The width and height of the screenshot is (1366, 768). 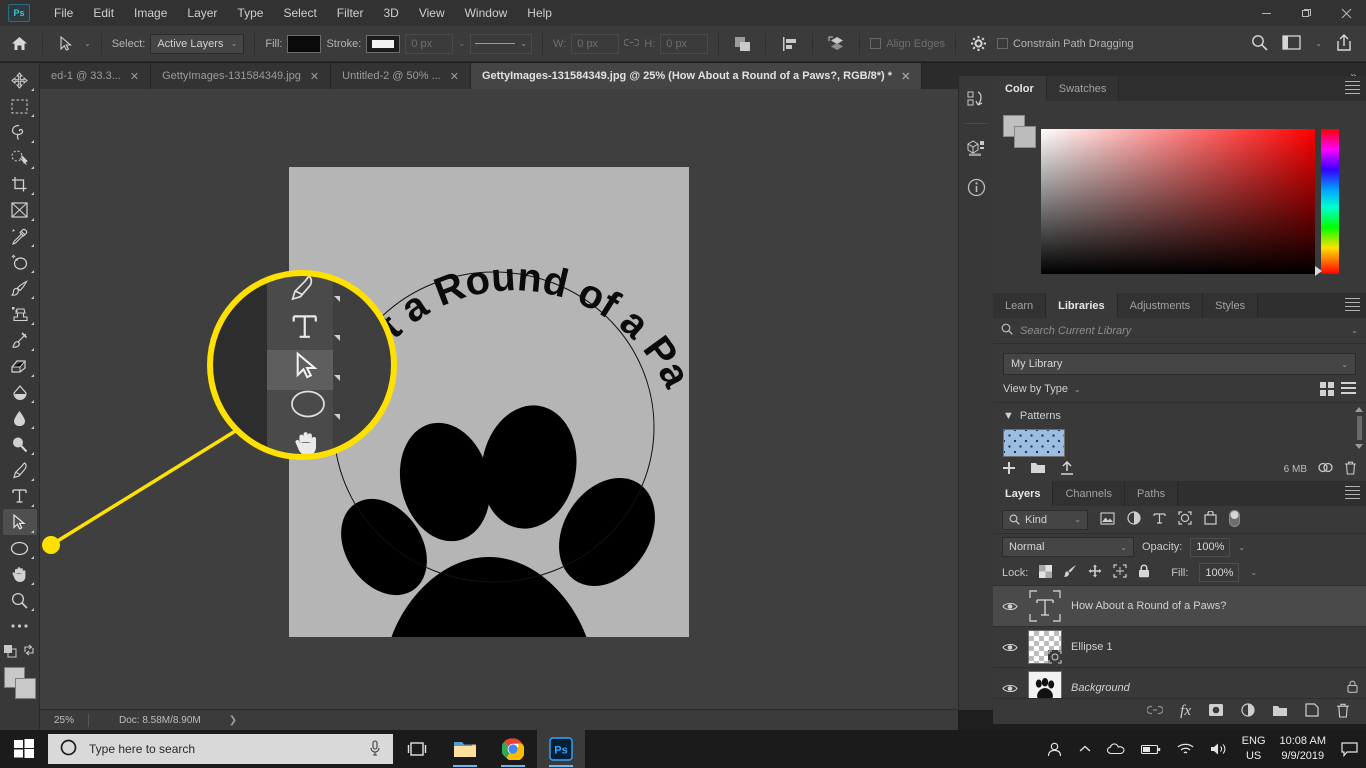 What do you see at coordinates (465, 749) in the screenshot?
I see `file-explorer-icon` at bounding box center [465, 749].